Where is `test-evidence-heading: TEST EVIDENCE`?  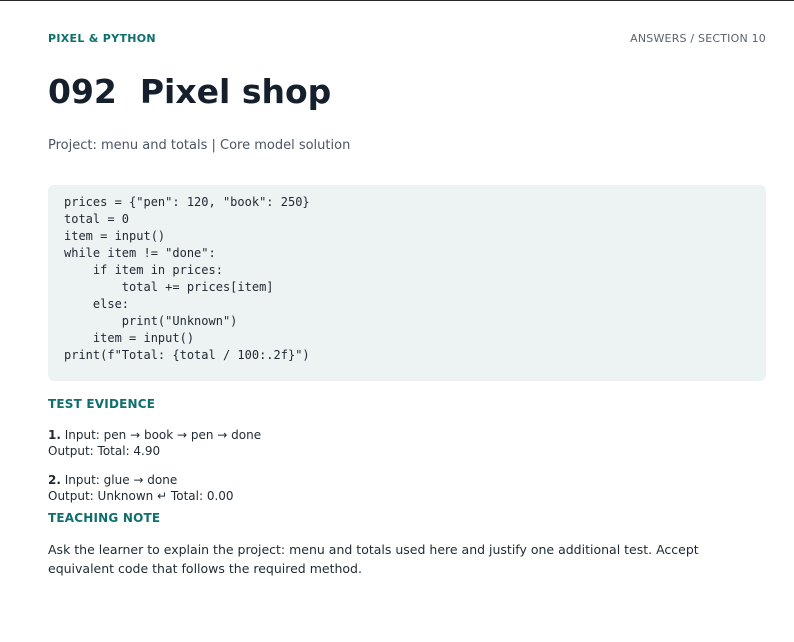 test-evidence-heading: TEST EVIDENCE is located at coordinates (102, 404).